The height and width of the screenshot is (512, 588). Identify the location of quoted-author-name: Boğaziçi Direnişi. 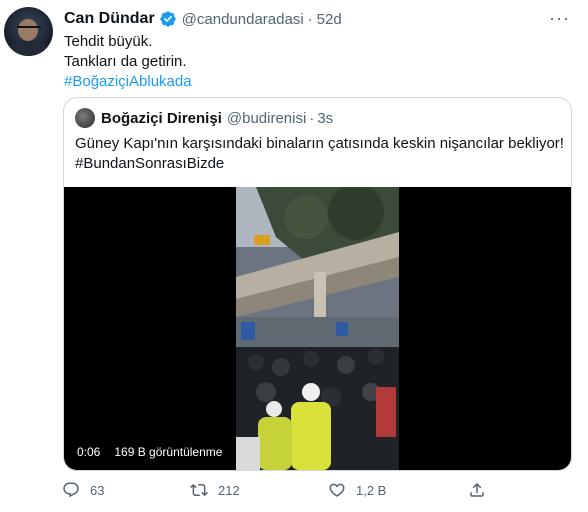
(161, 118).